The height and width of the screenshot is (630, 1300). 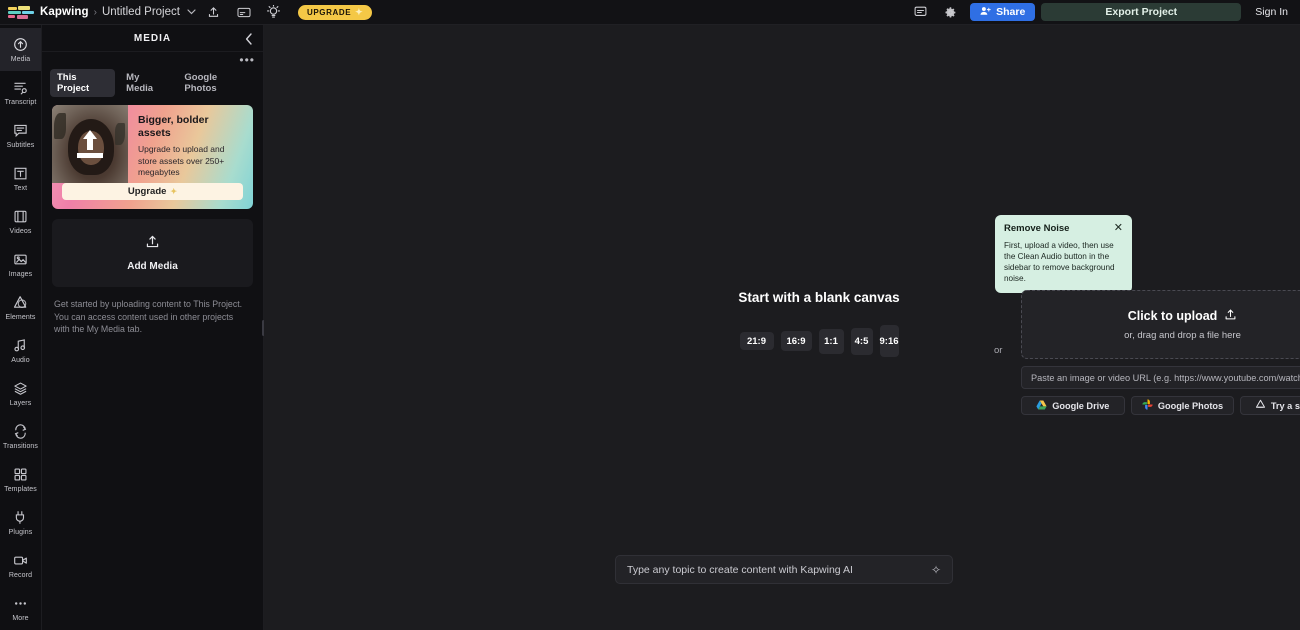 What do you see at coordinates (21, 303) in the screenshot?
I see `elements-icon` at bounding box center [21, 303].